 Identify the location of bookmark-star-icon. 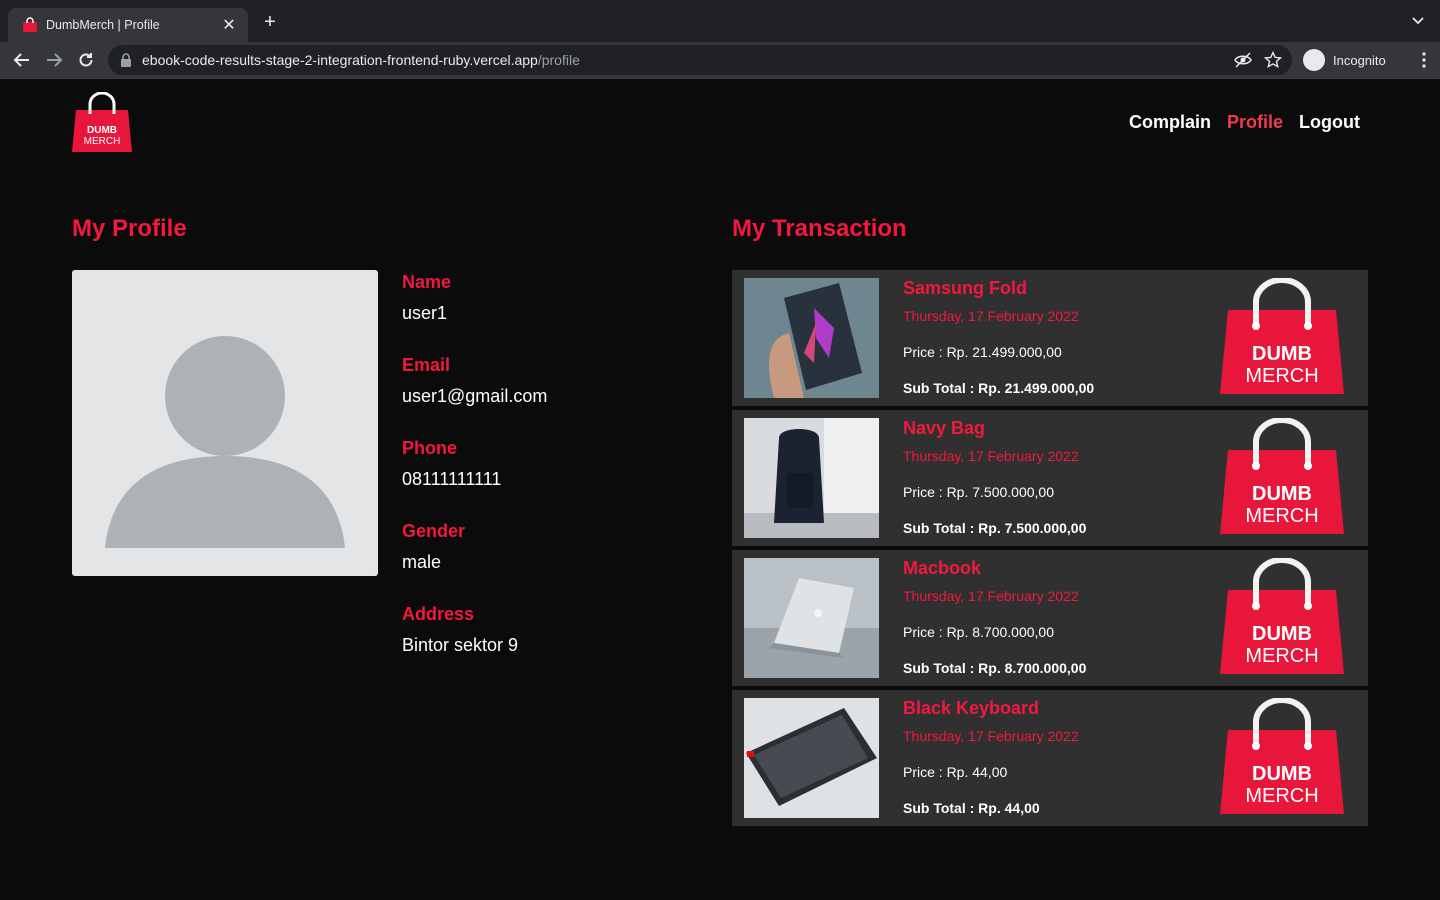
(1273, 60).